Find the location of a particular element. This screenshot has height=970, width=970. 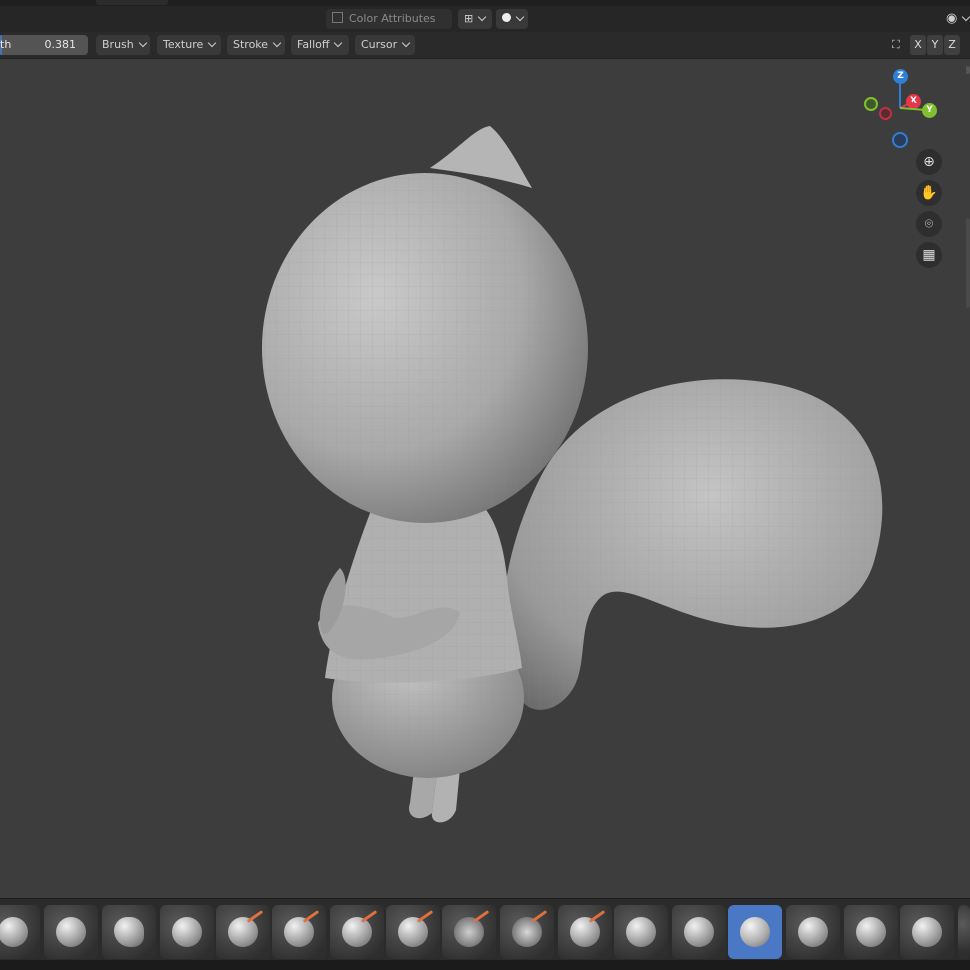

brush-layer is located at coordinates (299, 932).